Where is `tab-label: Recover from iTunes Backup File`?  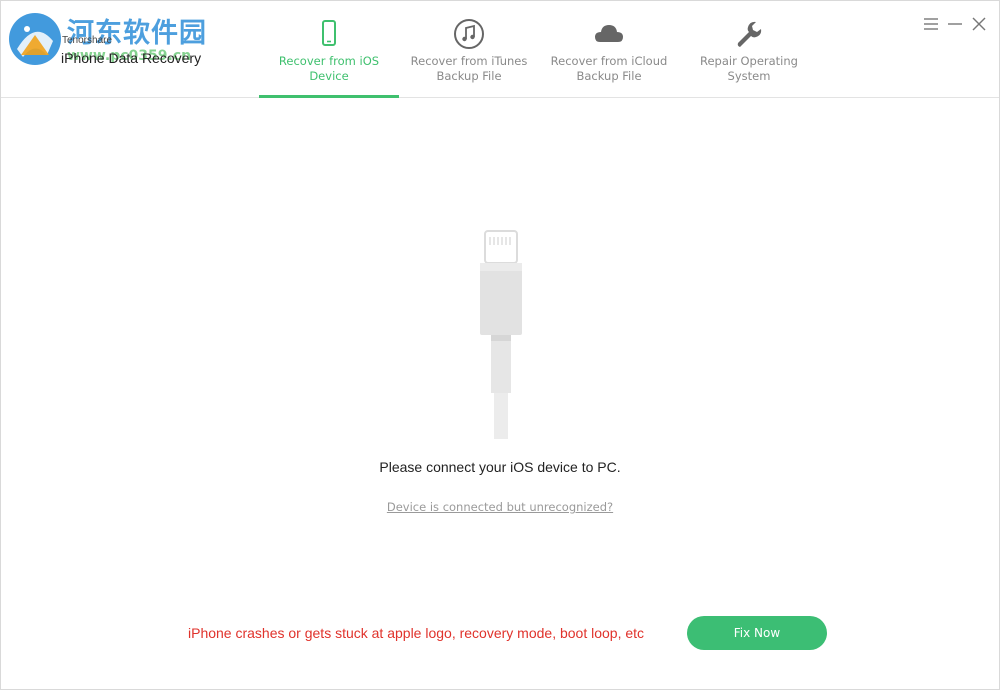 tab-label: Recover from iTunes Backup File is located at coordinates (469, 68).